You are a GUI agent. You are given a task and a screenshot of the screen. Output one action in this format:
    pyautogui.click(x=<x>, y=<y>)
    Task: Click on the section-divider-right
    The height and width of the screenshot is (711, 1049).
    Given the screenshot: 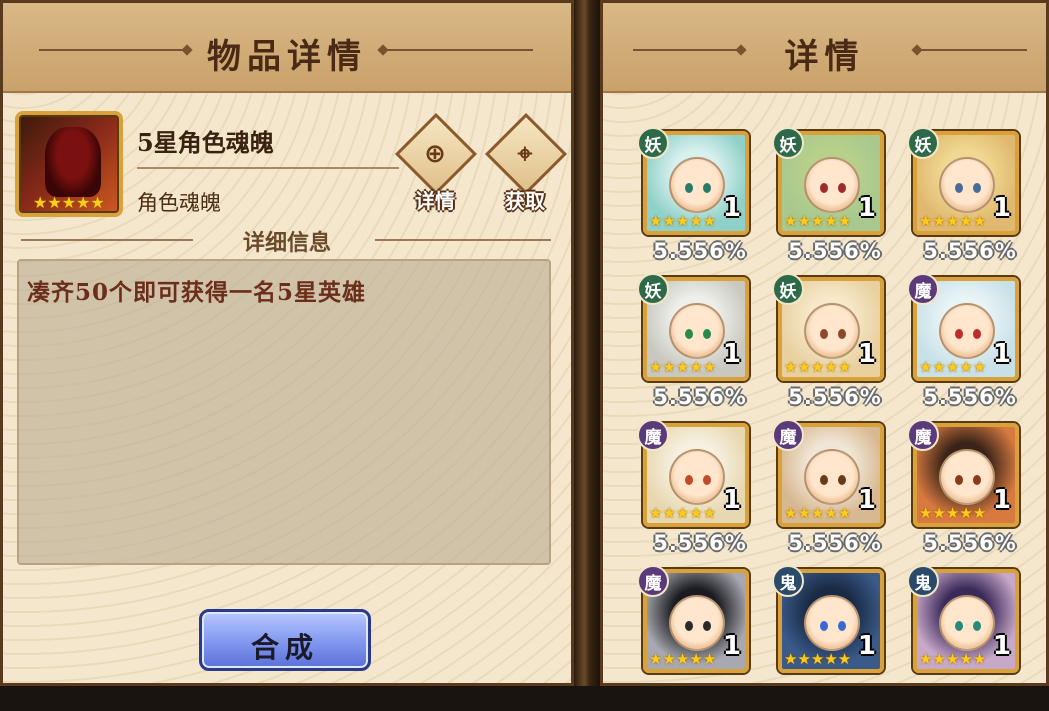 What is the action you would take?
    pyautogui.click(x=463, y=240)
    